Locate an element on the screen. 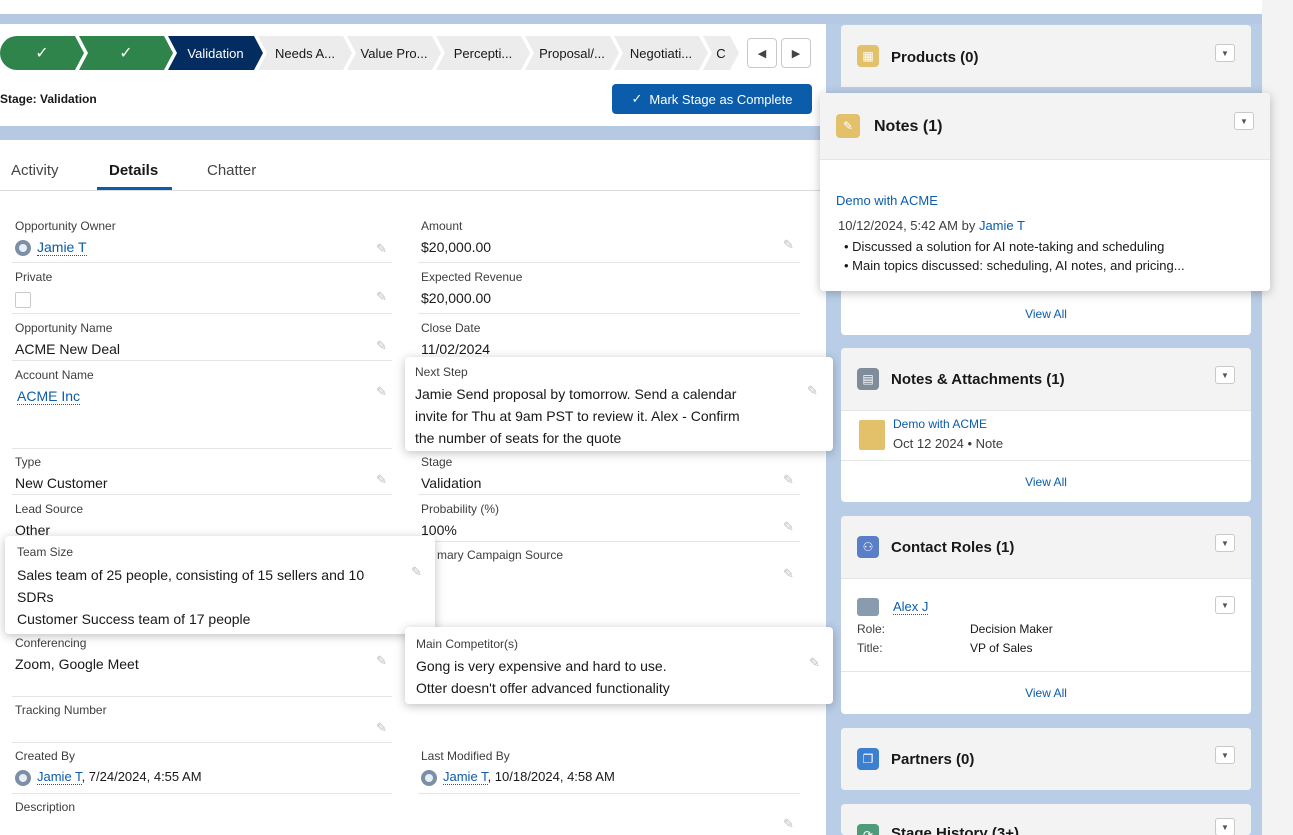 This screenshot has width=1293, height=835. text-line: Gong is very expensive and hard to use. is located at coordinates (541, 666).